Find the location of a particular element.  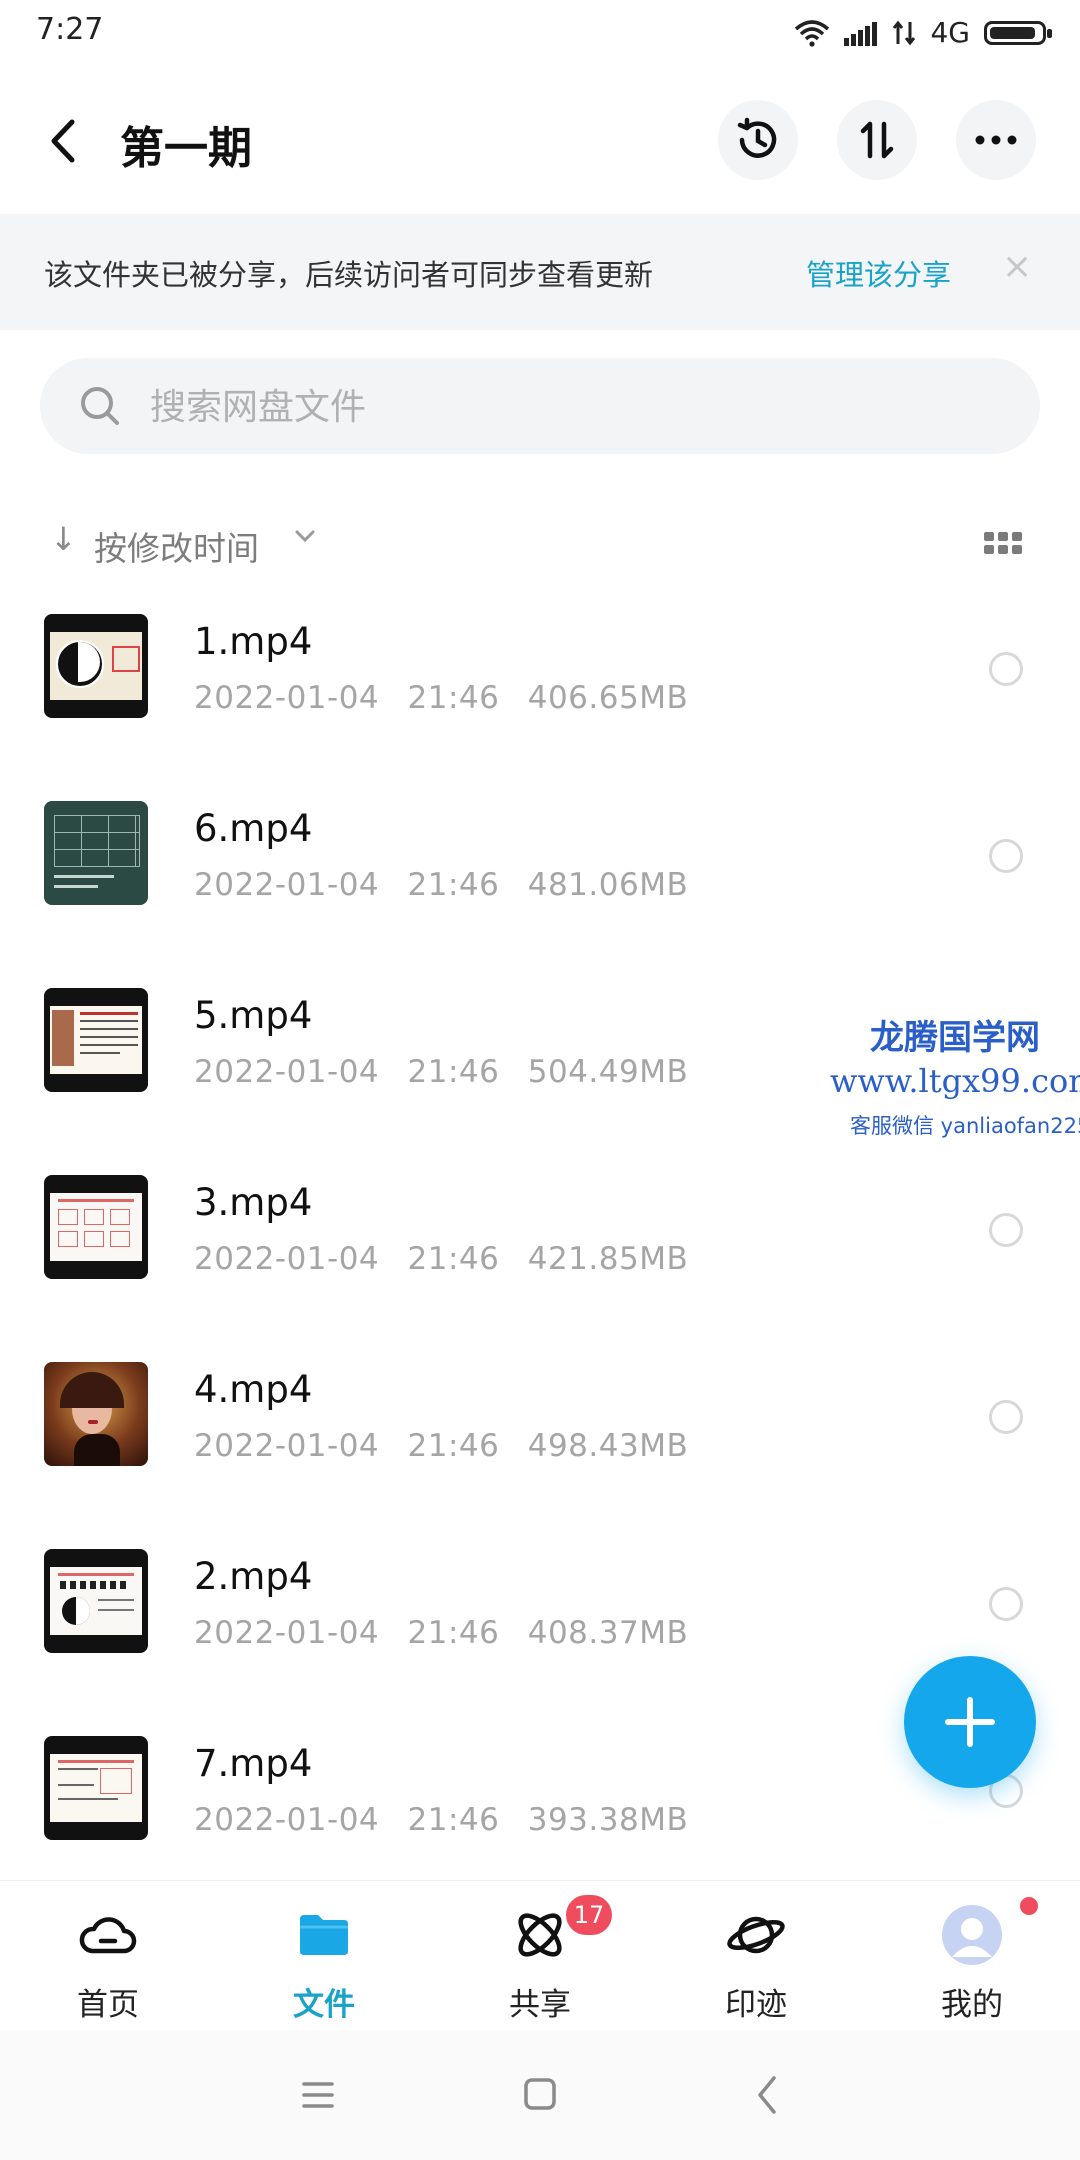

file-meta: 2022-01-04 21:46 481.06MB is located at coordinates (441, 885).